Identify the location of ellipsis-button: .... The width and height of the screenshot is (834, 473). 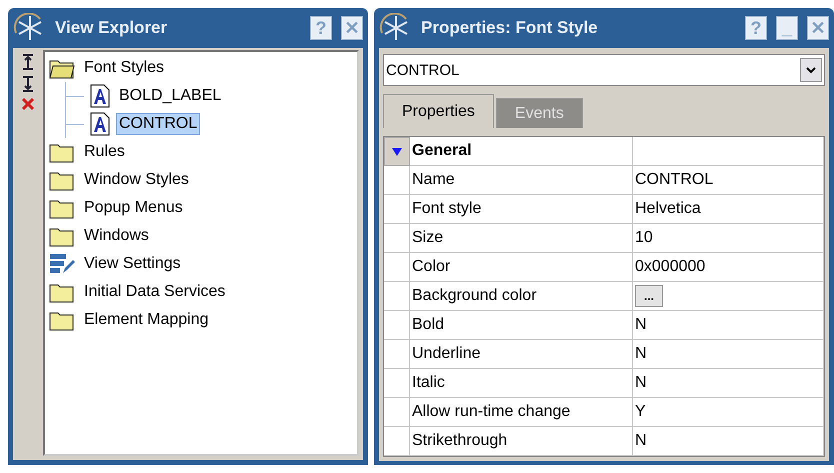
(649, 296).